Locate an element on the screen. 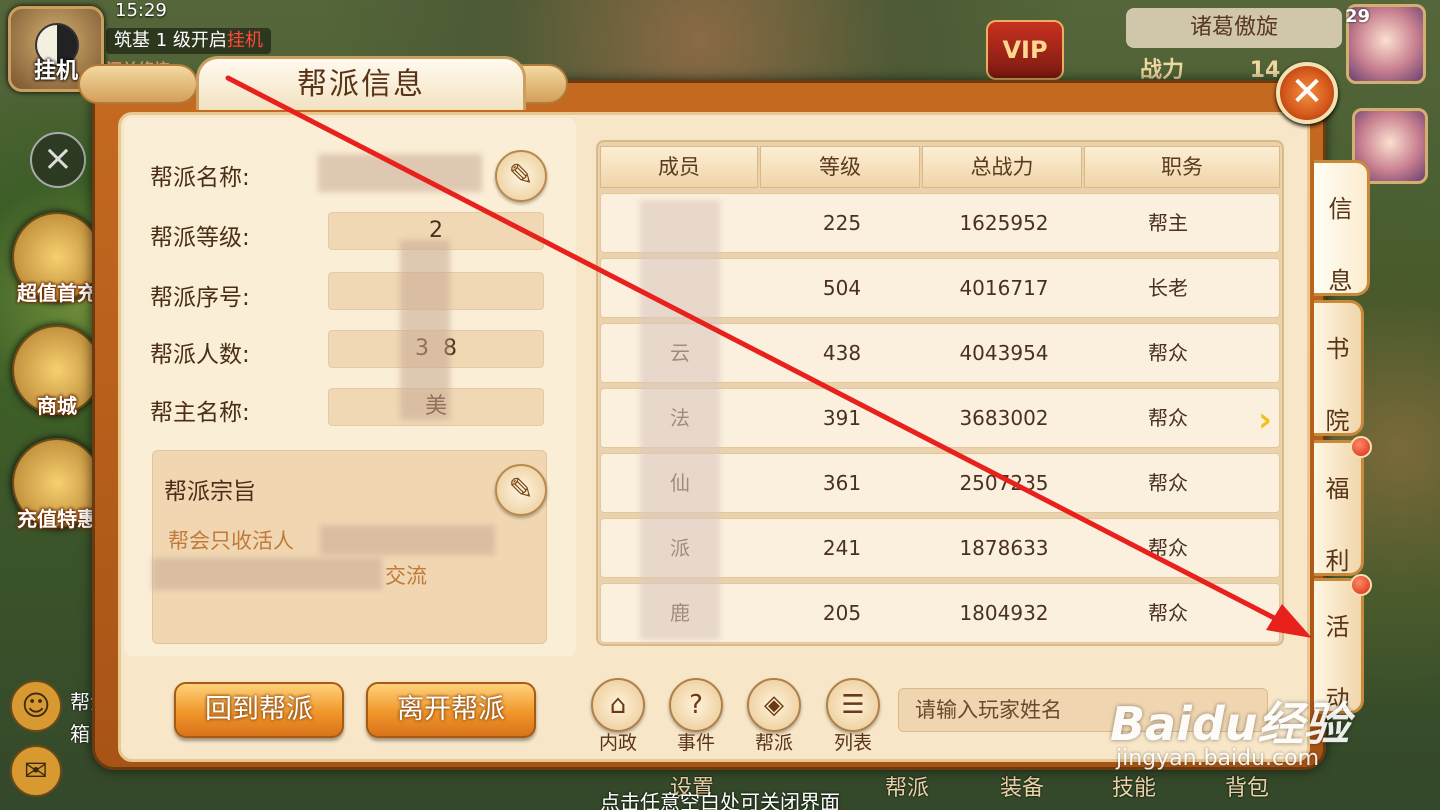 The width and height of the screenshot is (1440, 810). member-role: 长老 is located at coordinates (1168, 288).